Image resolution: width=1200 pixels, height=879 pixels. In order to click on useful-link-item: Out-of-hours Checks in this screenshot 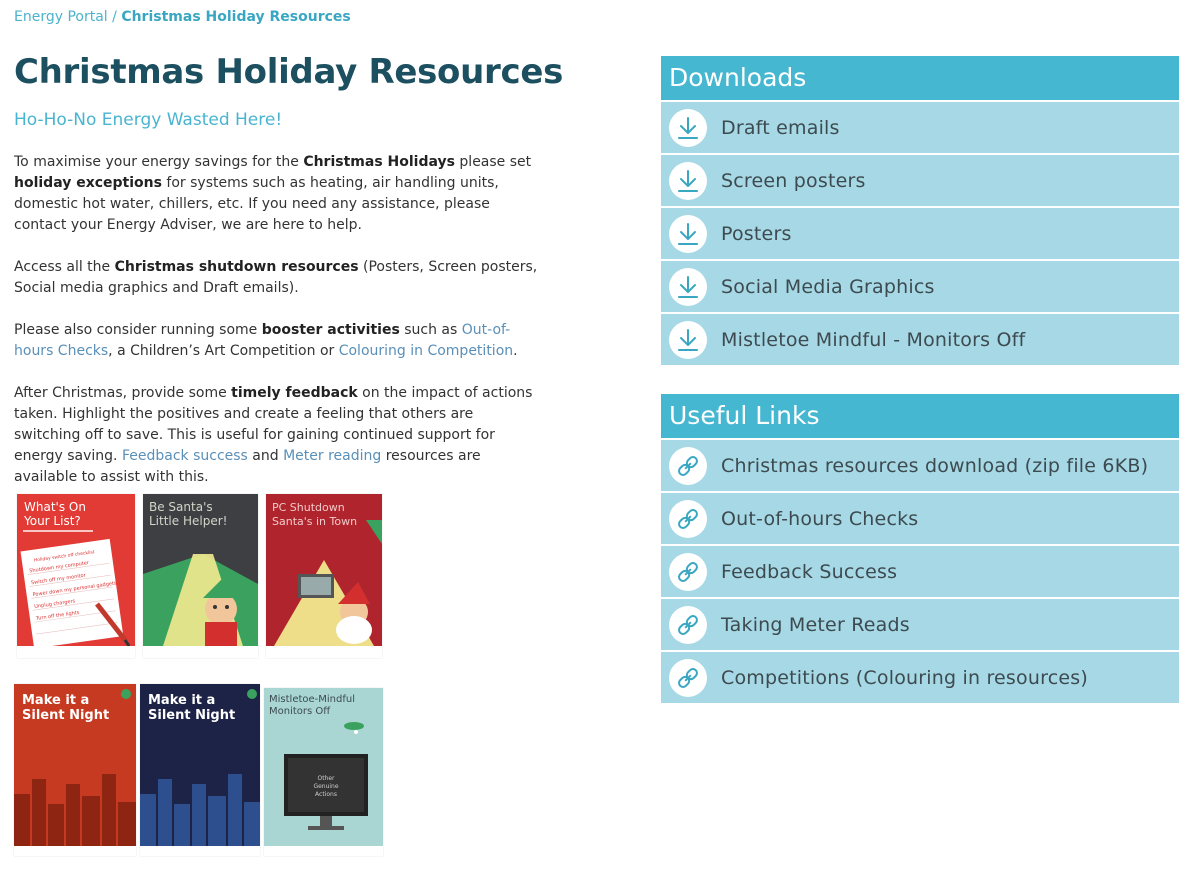, I will do `click(920, 518)`.